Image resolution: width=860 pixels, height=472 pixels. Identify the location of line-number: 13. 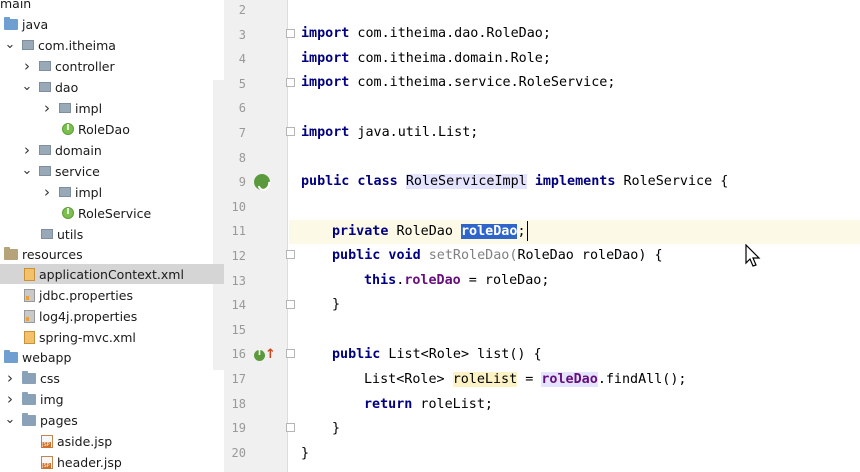
(238, 280).